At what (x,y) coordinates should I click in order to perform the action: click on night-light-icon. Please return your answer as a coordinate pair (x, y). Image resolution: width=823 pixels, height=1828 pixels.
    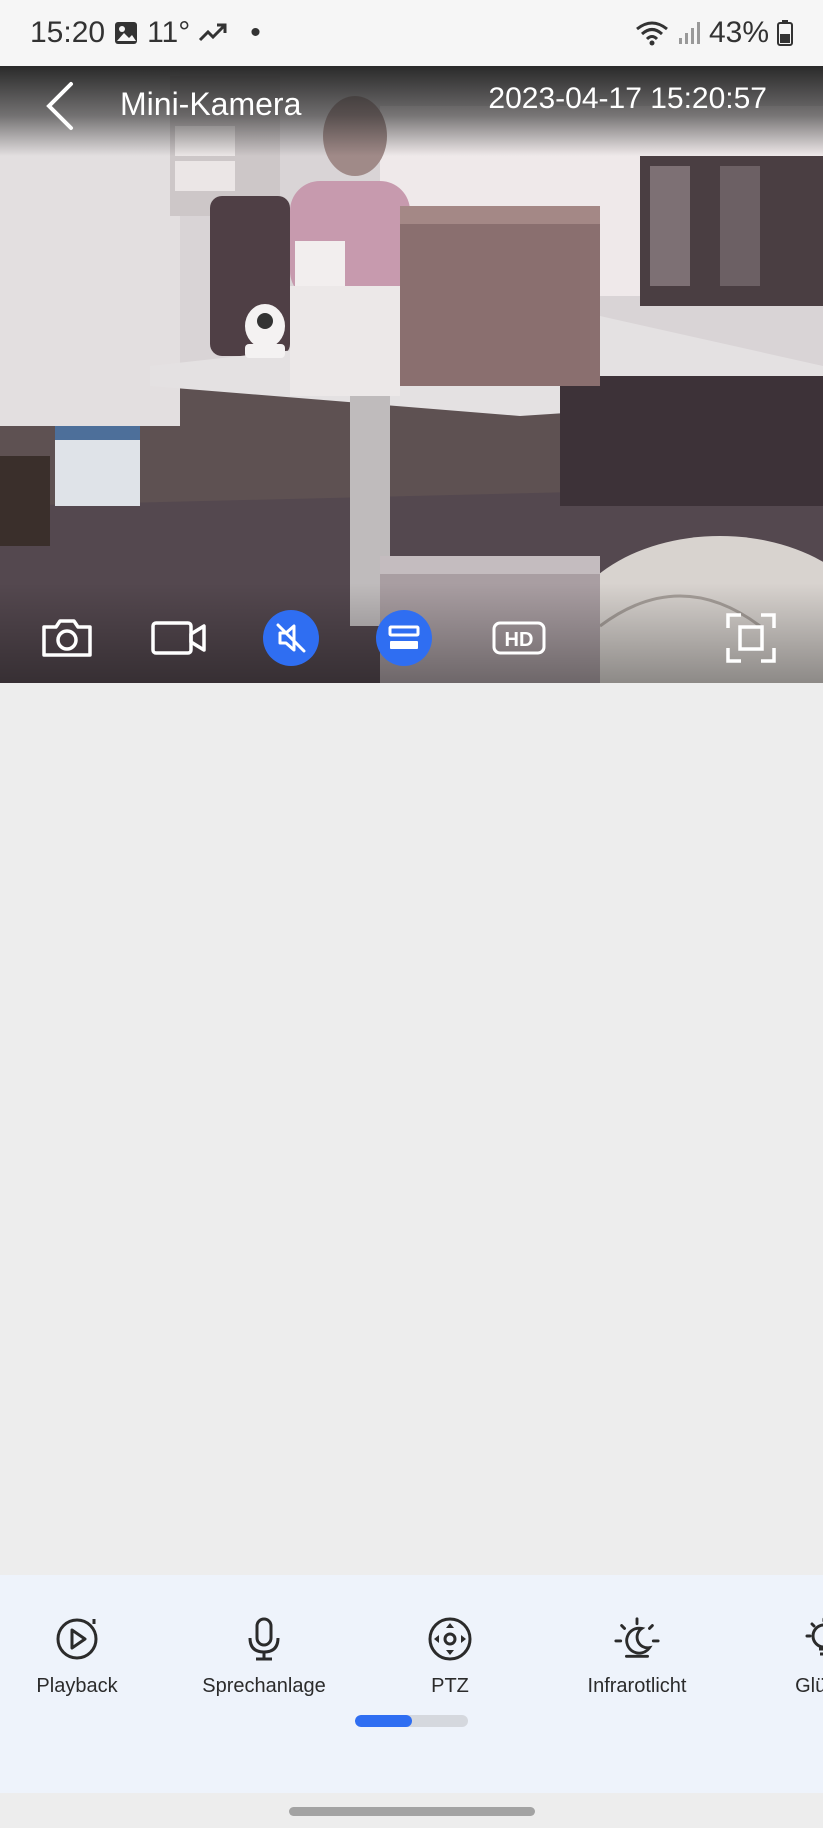
    Looking at the image, I should click on (637, 1639).